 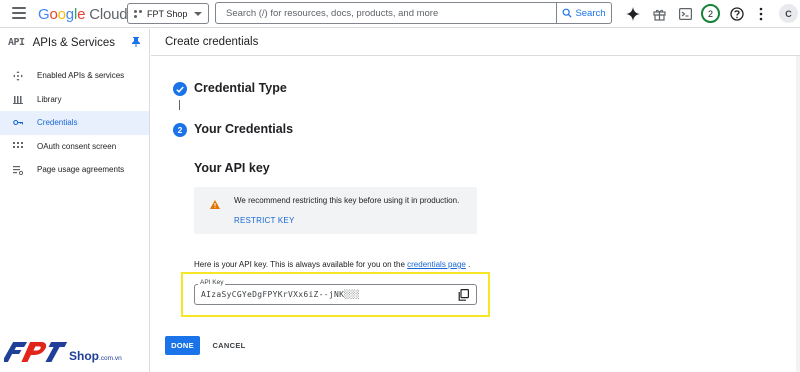 I want to click on cloud-shell-icon, so click(x=685, y=14).